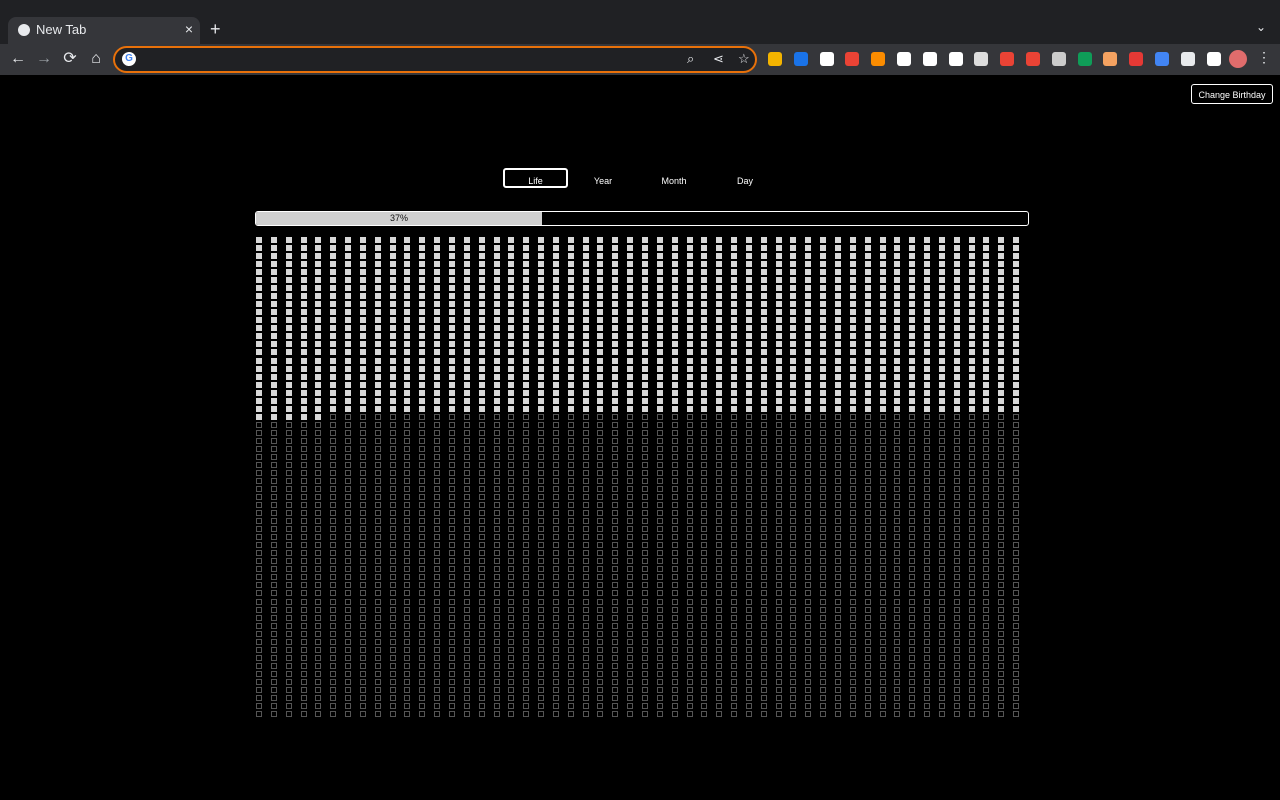 The image size is (1280, 800). I want to click on tab-day: Day, so click(745, 180).